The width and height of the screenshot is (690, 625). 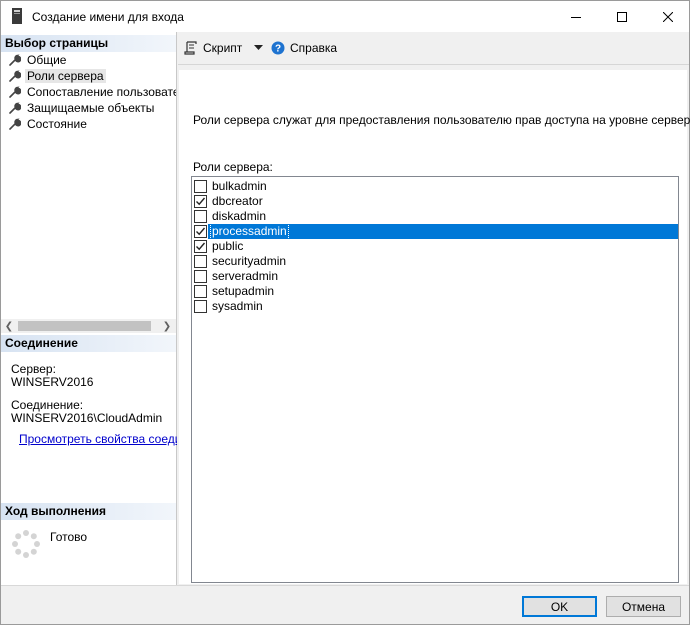 I want to click on maximize-button, so click(x=622, y=16).